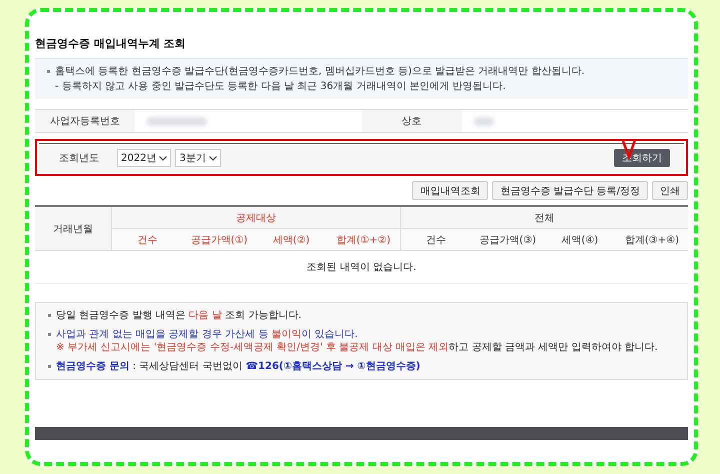  I want to click on quarter-select: 3분기, so click(198, 158).